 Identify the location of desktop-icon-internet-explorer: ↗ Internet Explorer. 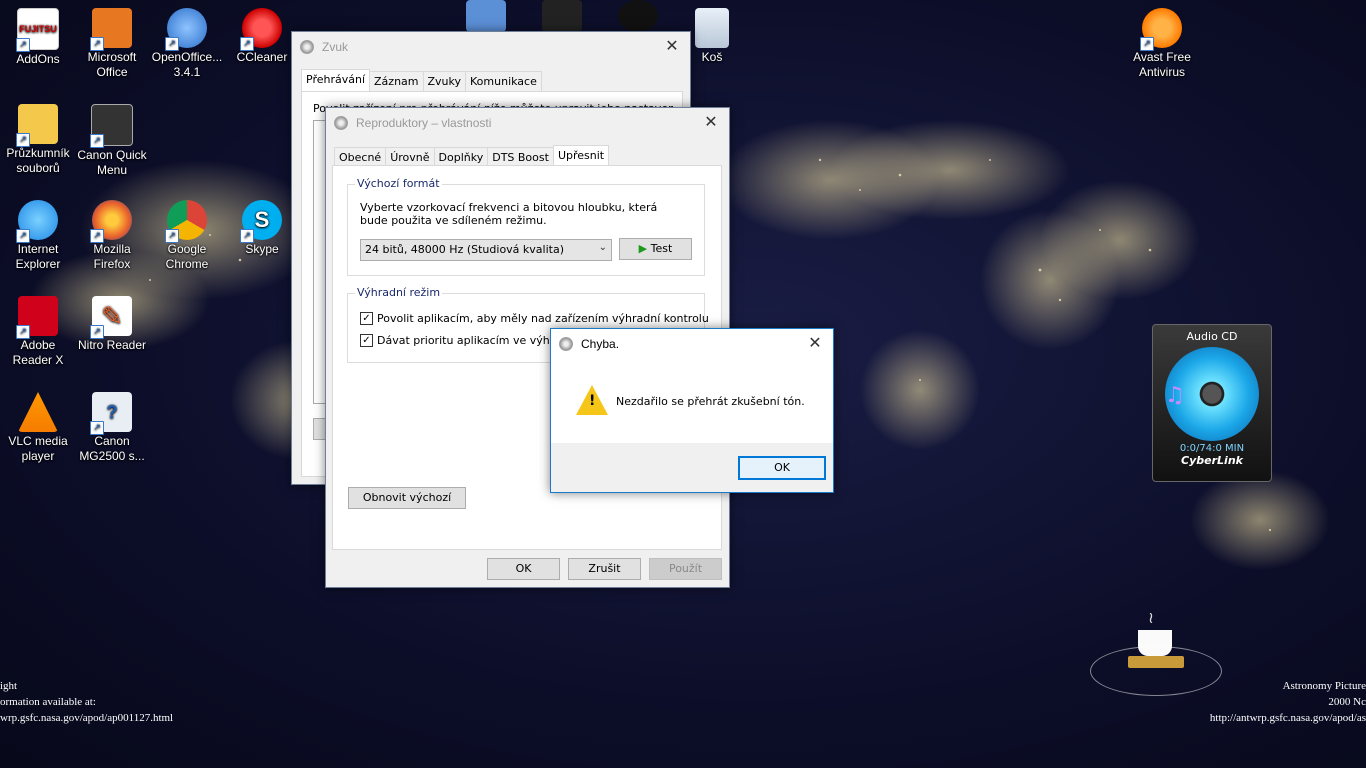
(38, 234).